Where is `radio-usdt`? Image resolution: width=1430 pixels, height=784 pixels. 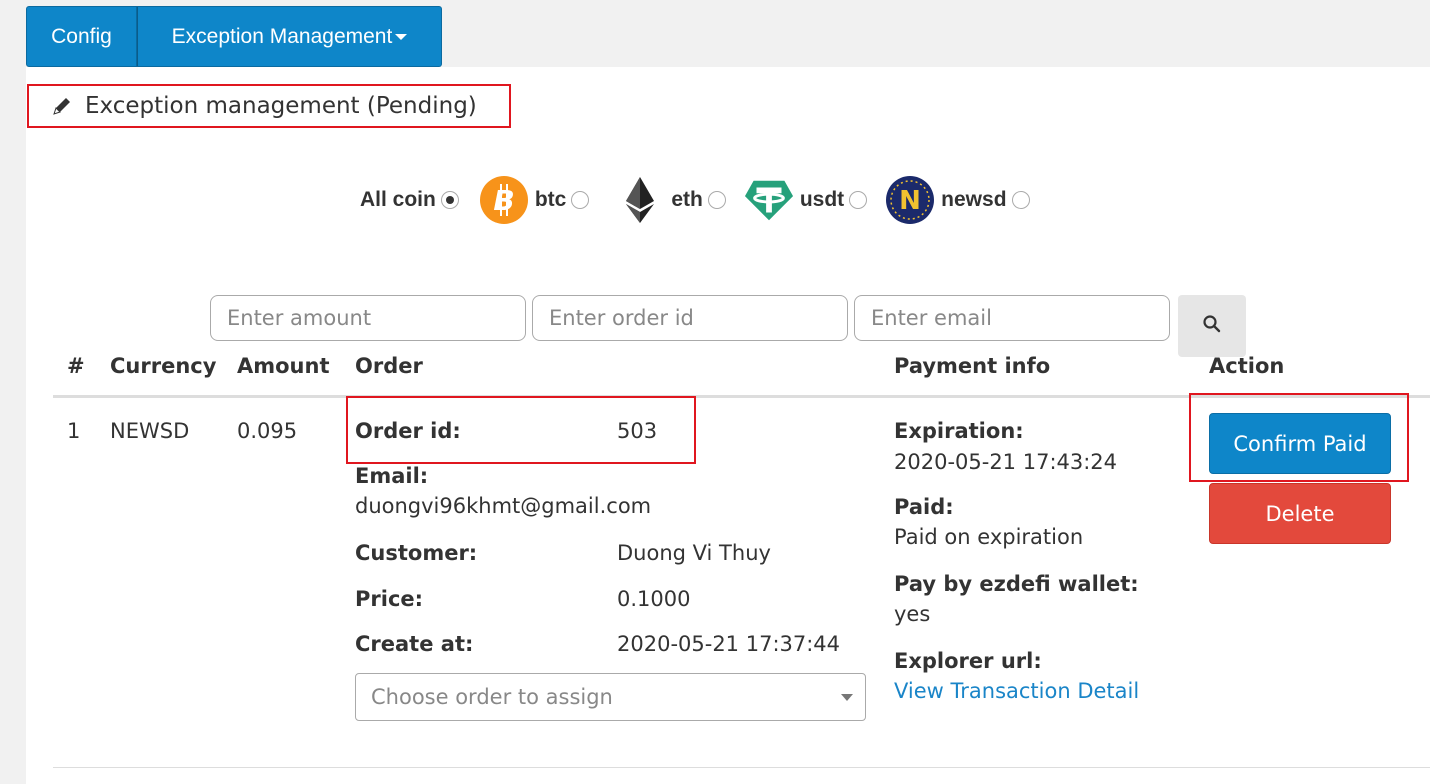
radio-usdt is located at coordinates (858, 200).